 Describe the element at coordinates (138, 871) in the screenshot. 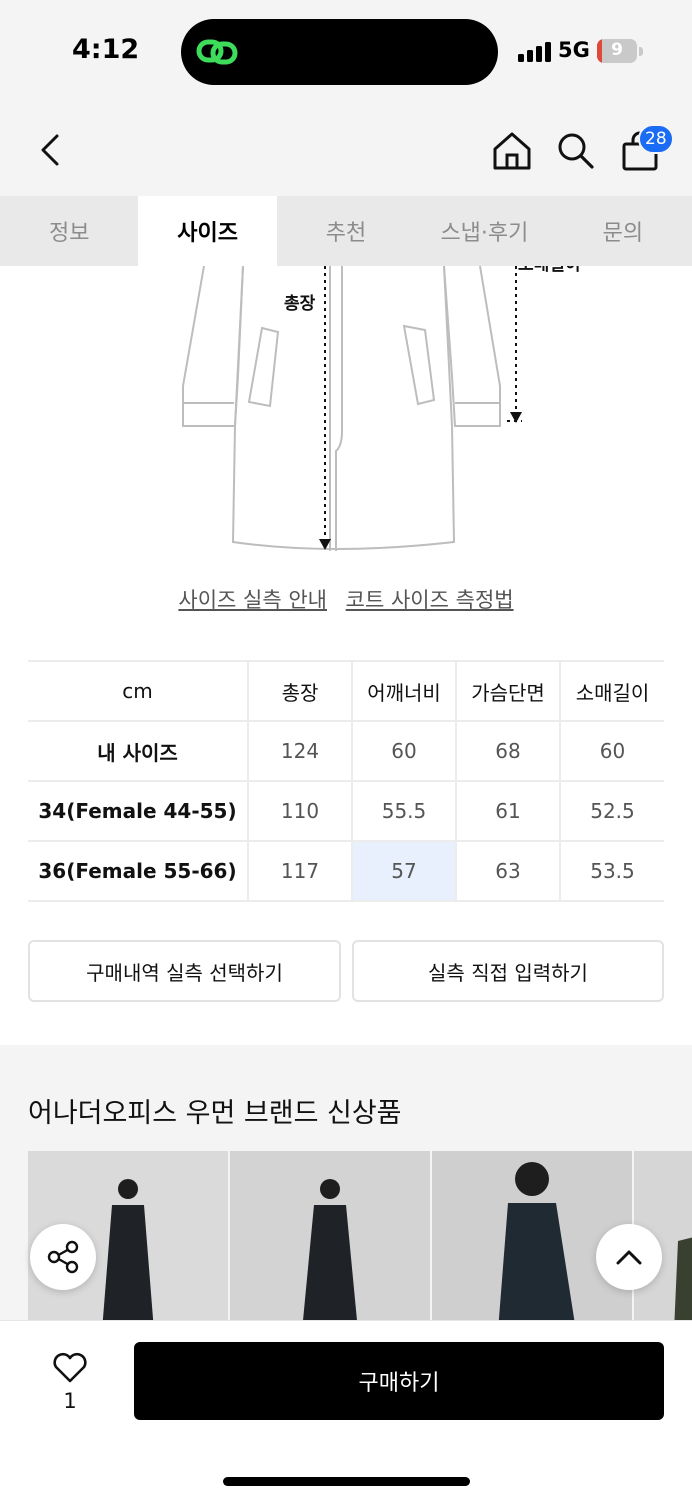

I see `table-row-label: 36(Female 55-66)` at that location.